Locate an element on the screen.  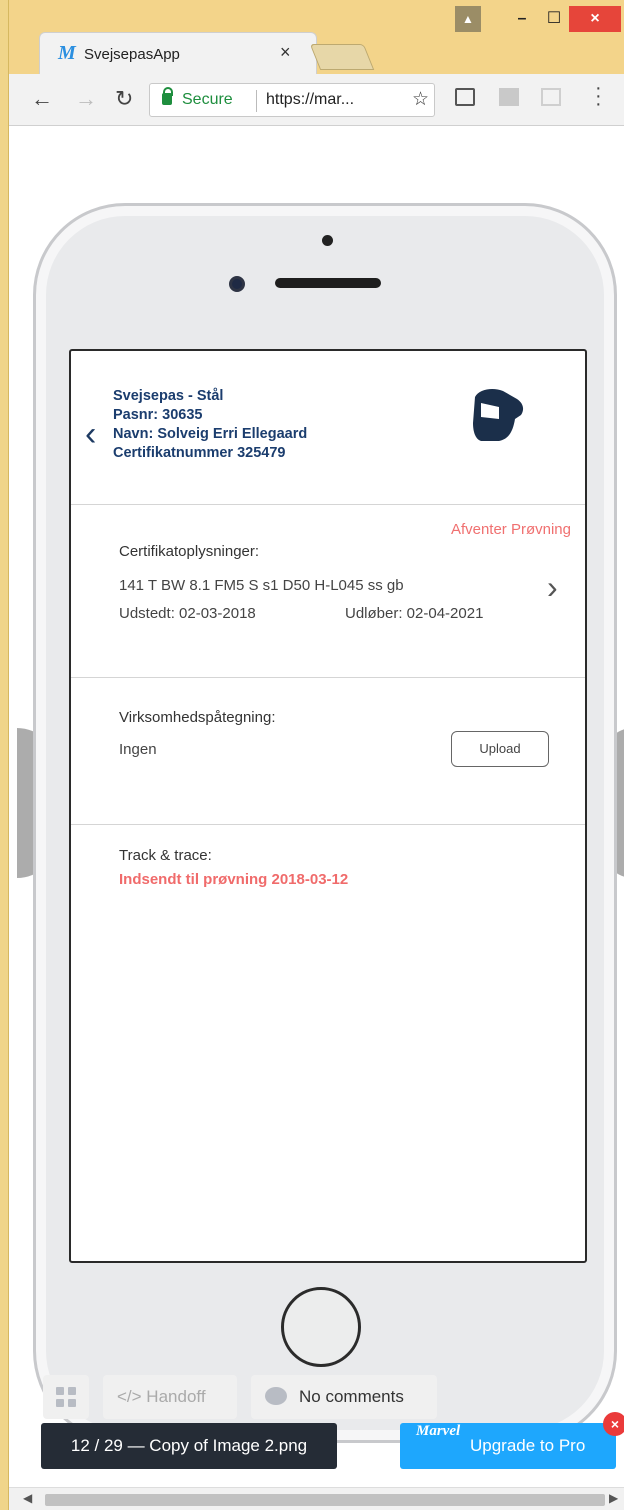
endorsement-label: Virksomhedspåtegning: is located at coordinates (197, 717).